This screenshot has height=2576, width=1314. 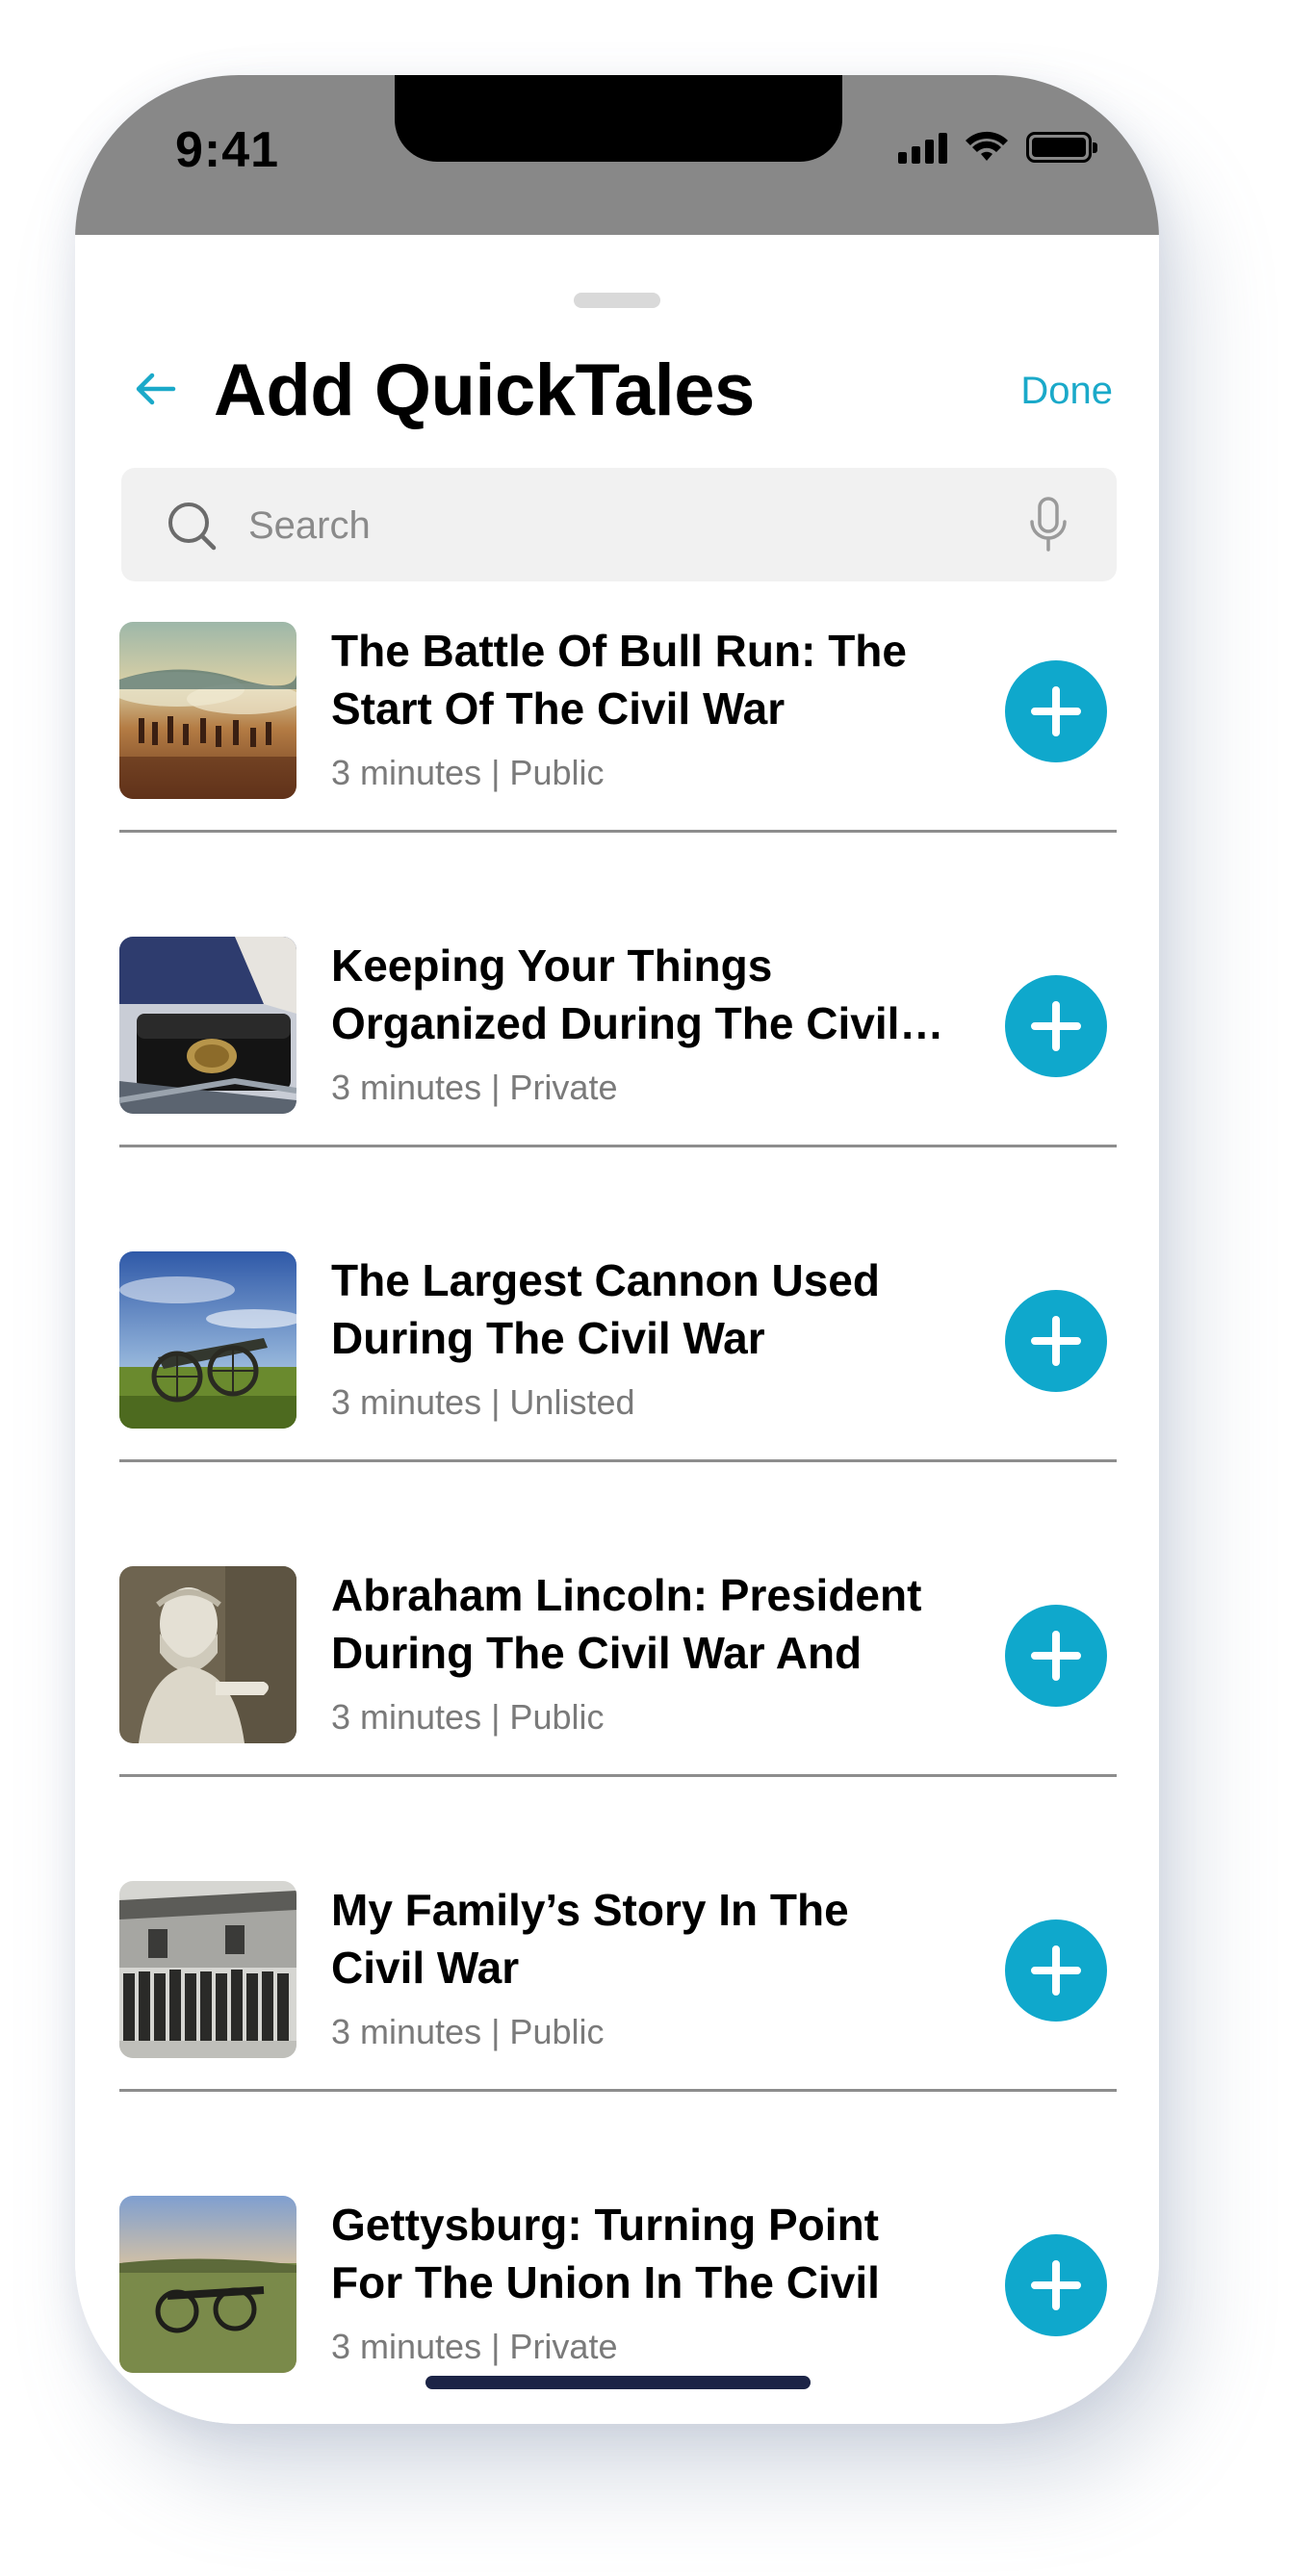 What do you see at coordinates (590, 1939) in the screenshot?
I see `item-title: My Family’s Story In The Civil War` at bounding box center [590, 1939].